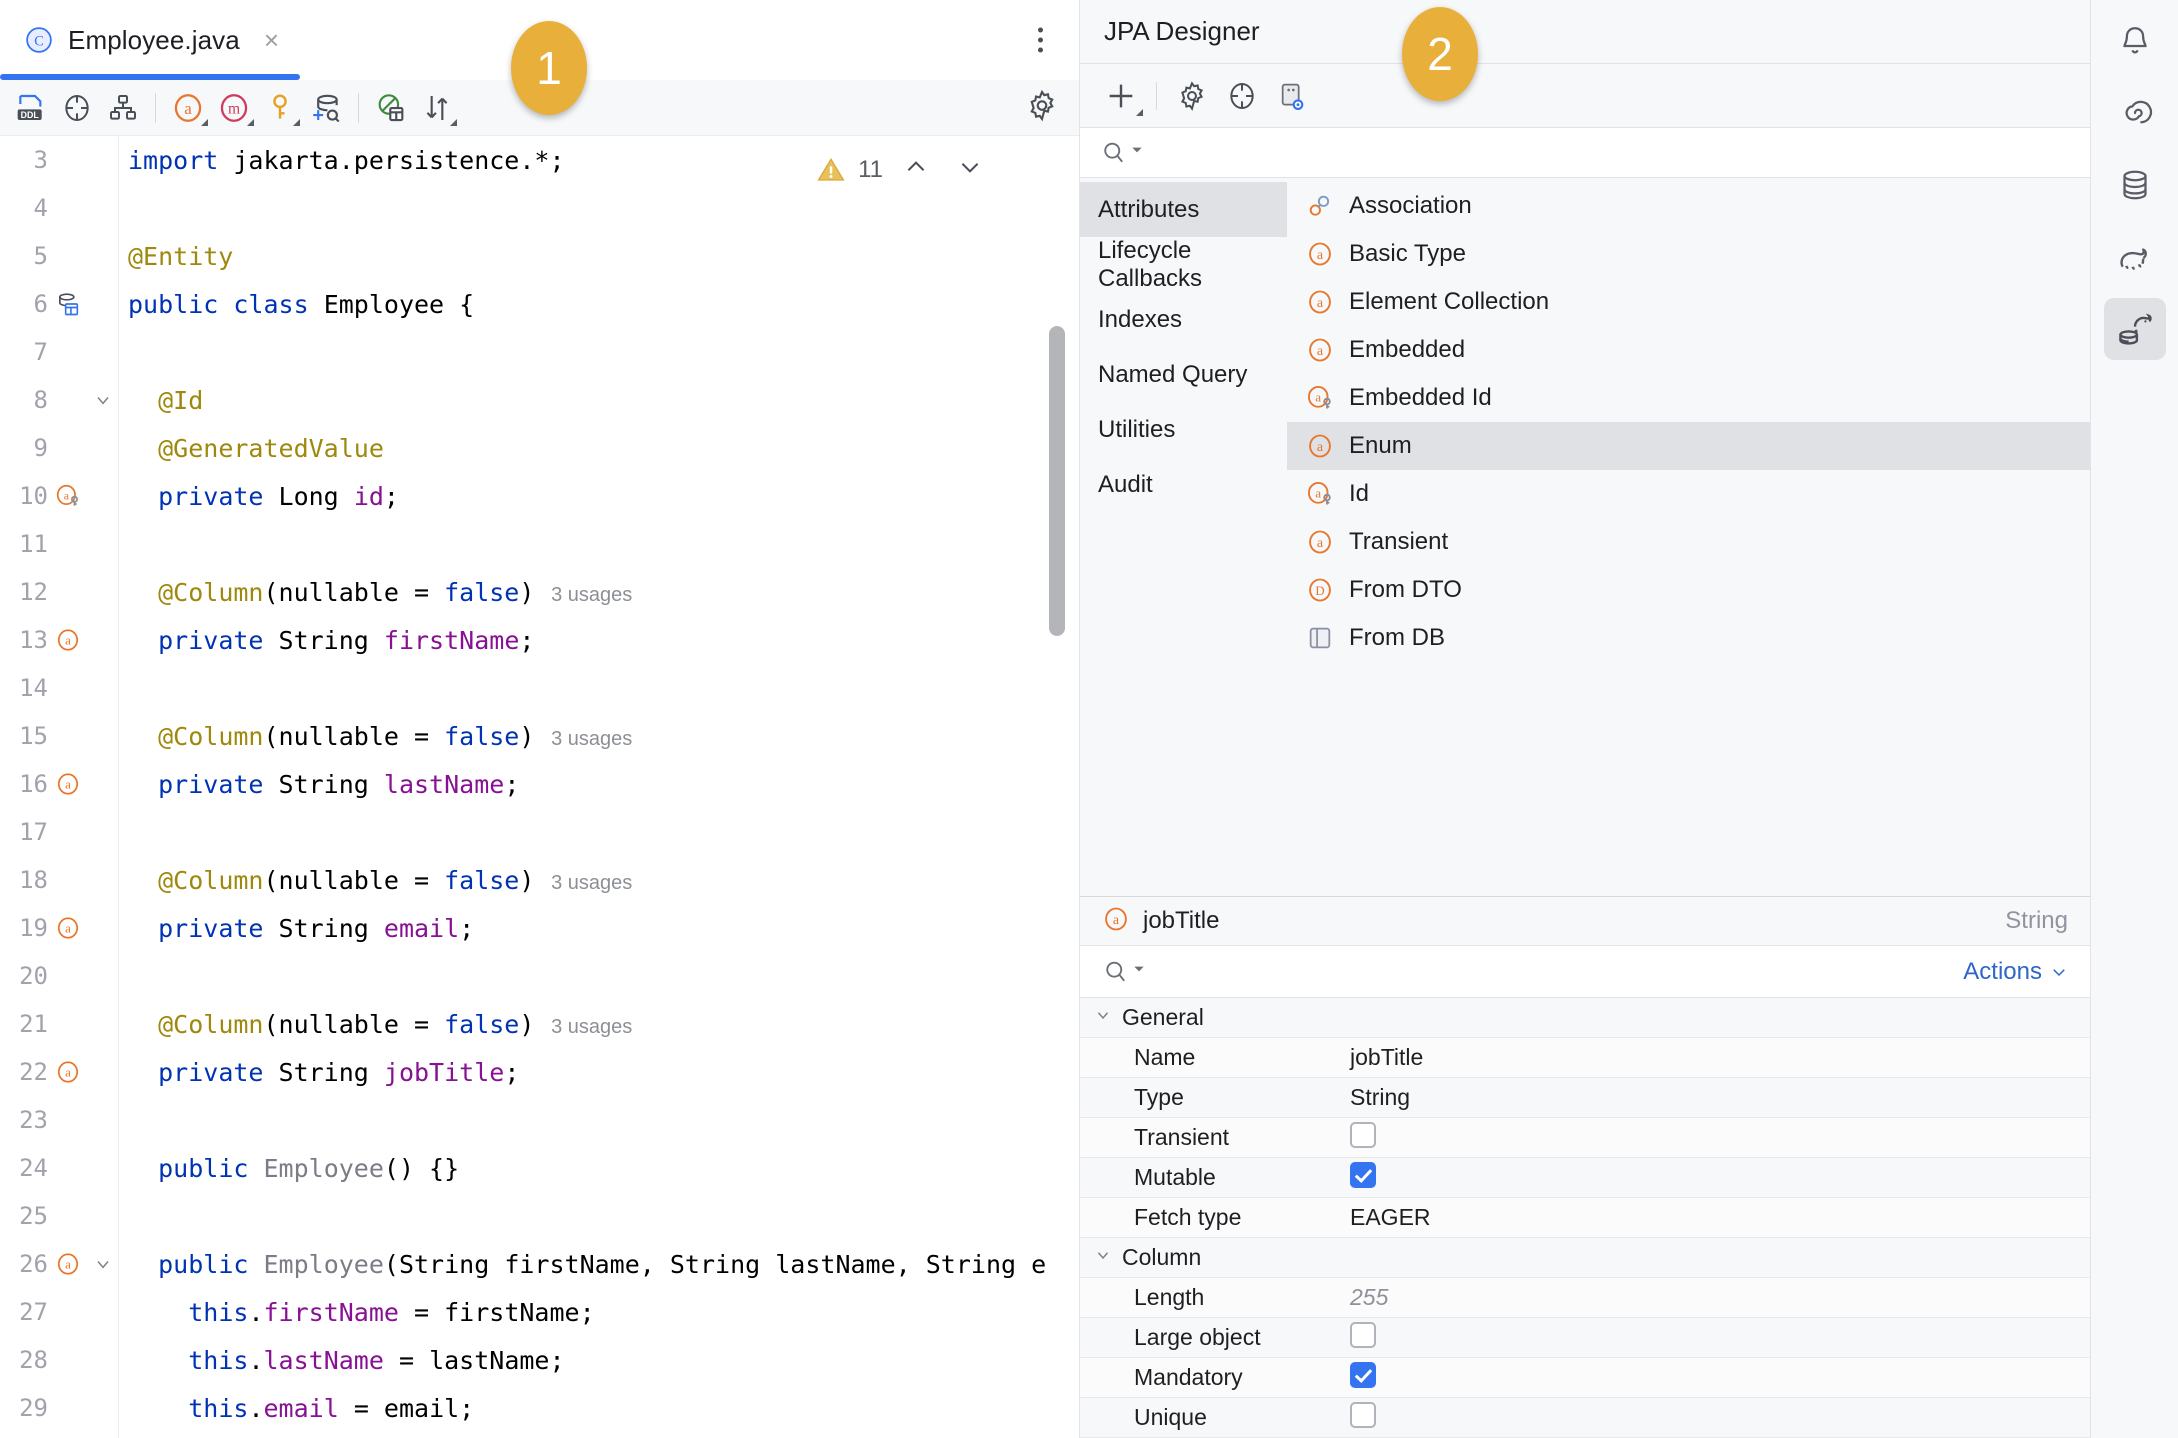 The height and width of the screenshot is (1438, 2178). I want to click on entity-diagram-icon, so click(123, 108).